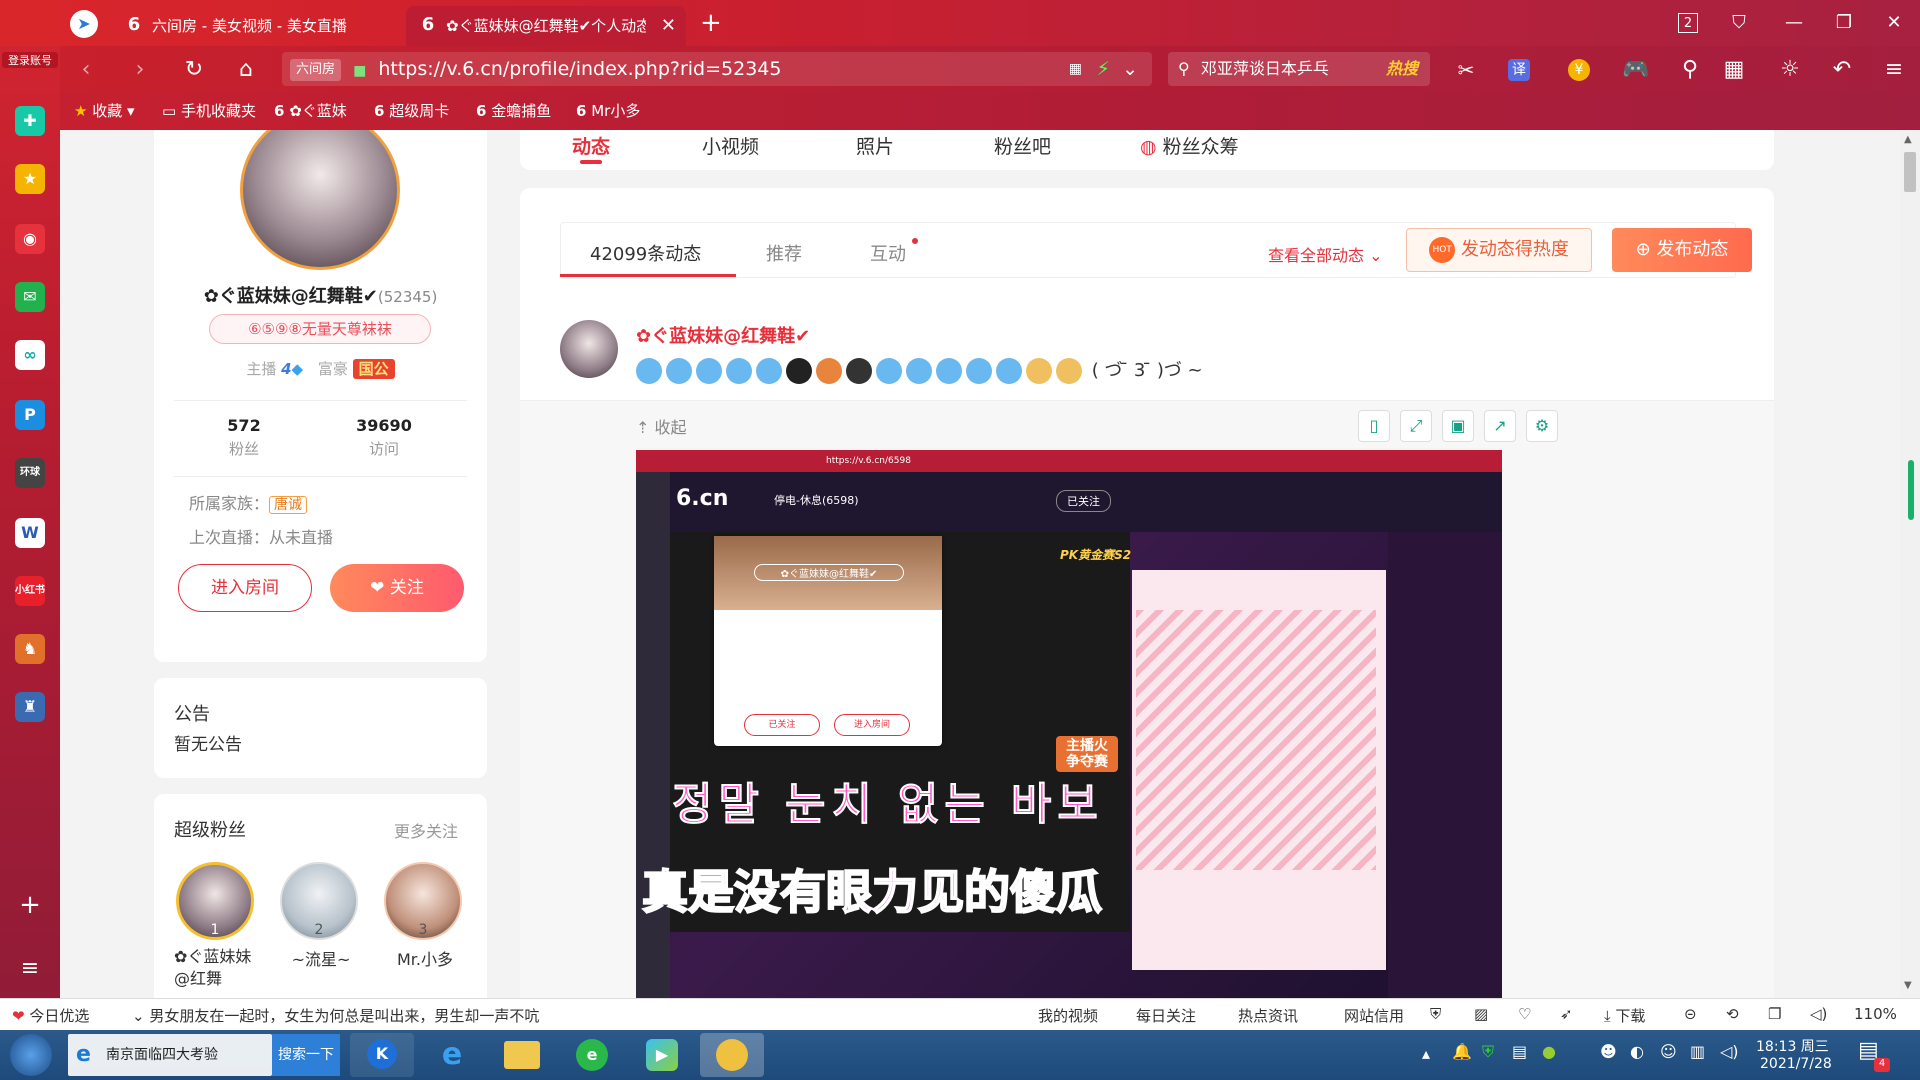 This screenshot has height=1080, width=1920. Describe the element at coordinates (1458, 426) in the screenshot. I see `save-icon: ▣` at that location.